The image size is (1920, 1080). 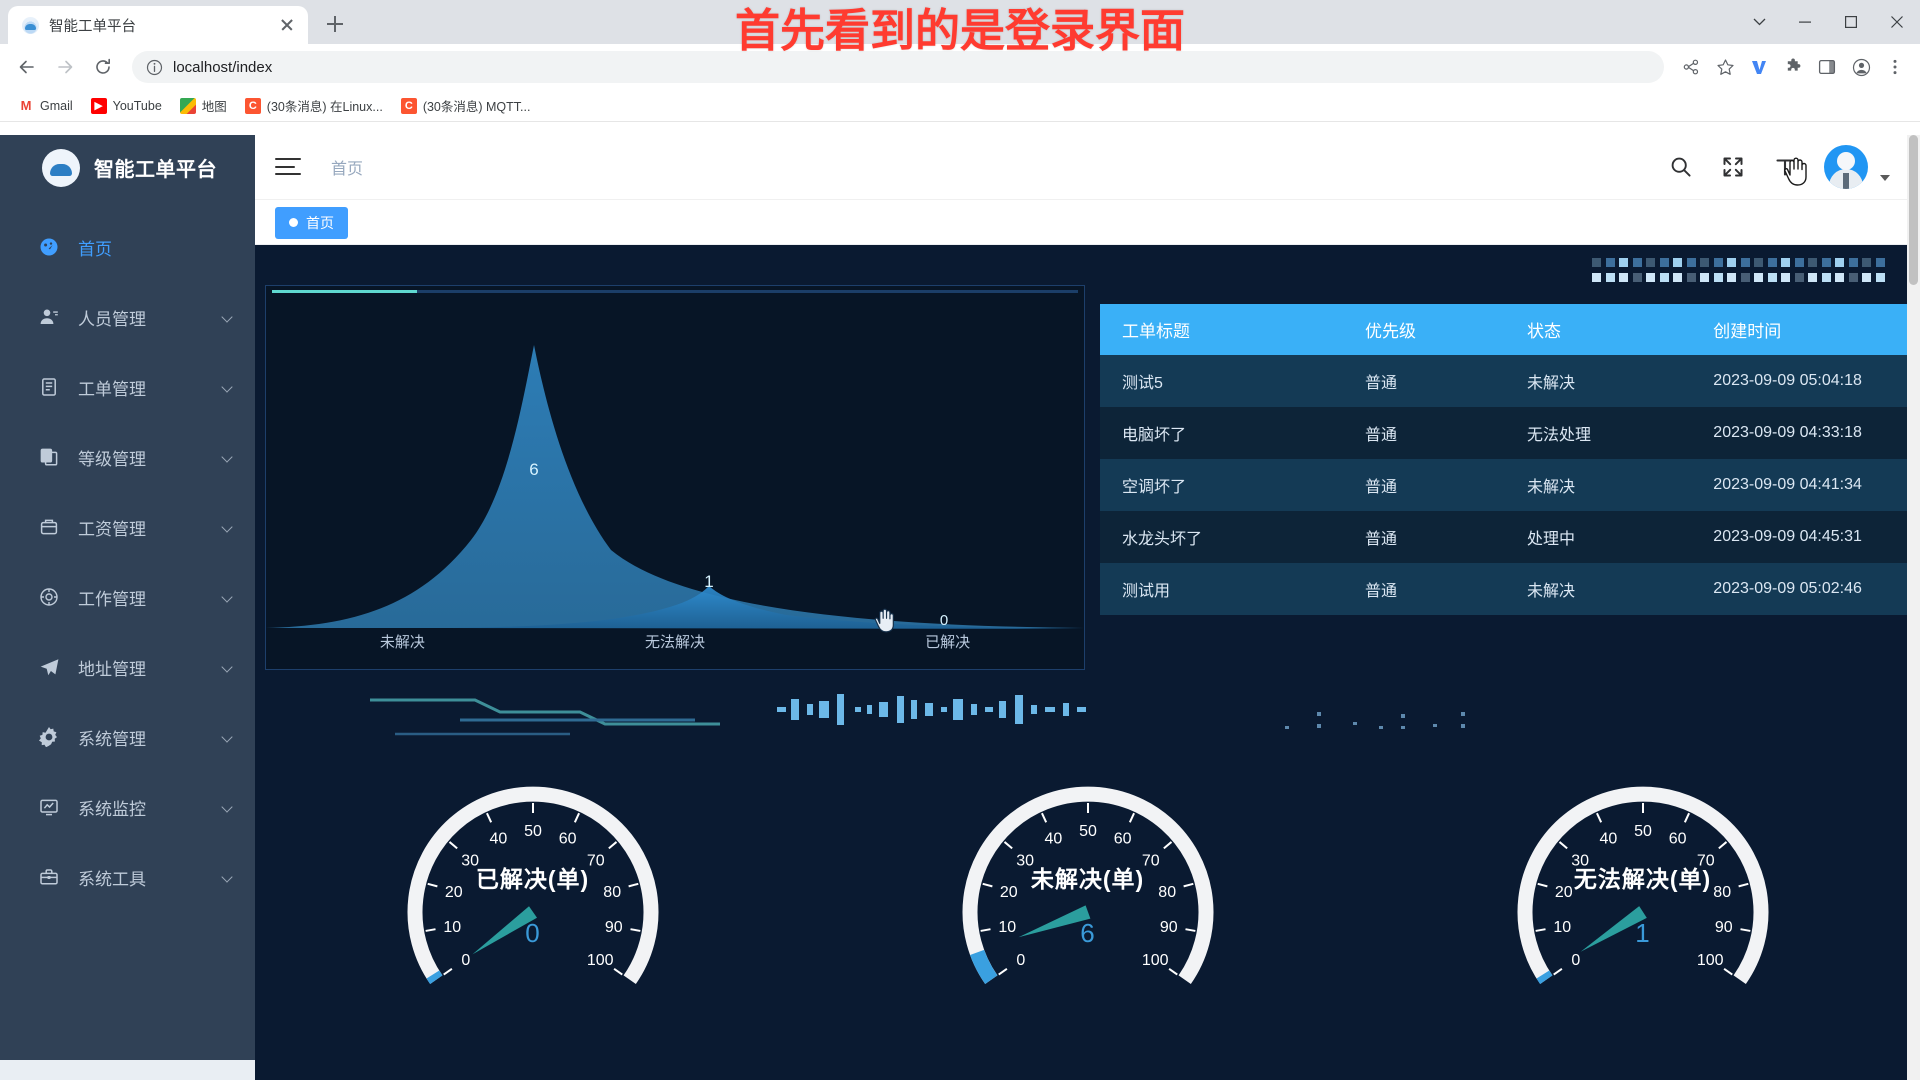 I want to click on scrollbar-thumb, so click(x=1913, y=210).